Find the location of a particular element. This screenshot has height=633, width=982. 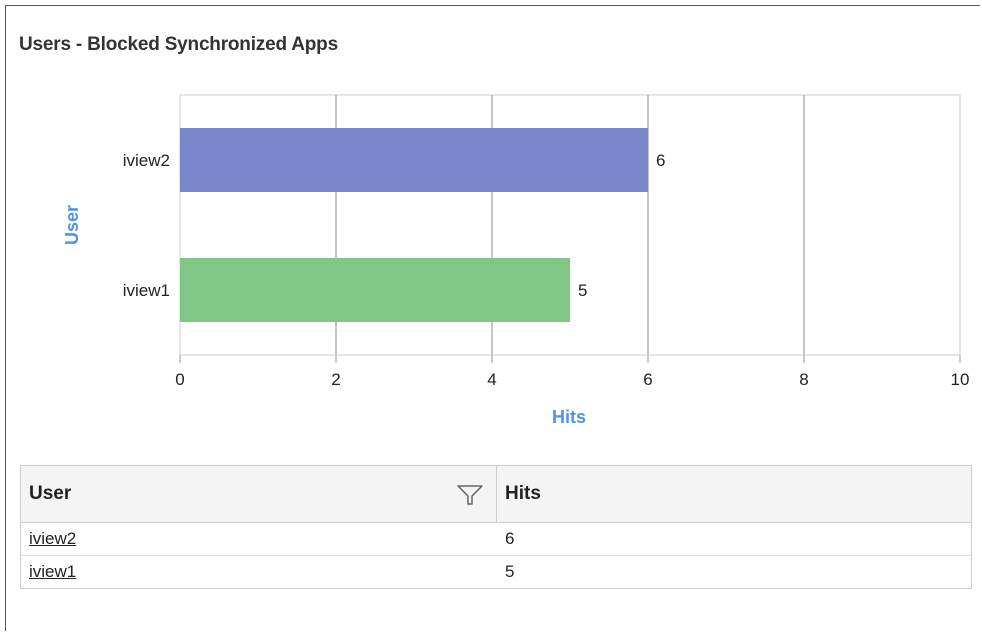

x-tick-label: 2 is located at coordinates (335, 379).